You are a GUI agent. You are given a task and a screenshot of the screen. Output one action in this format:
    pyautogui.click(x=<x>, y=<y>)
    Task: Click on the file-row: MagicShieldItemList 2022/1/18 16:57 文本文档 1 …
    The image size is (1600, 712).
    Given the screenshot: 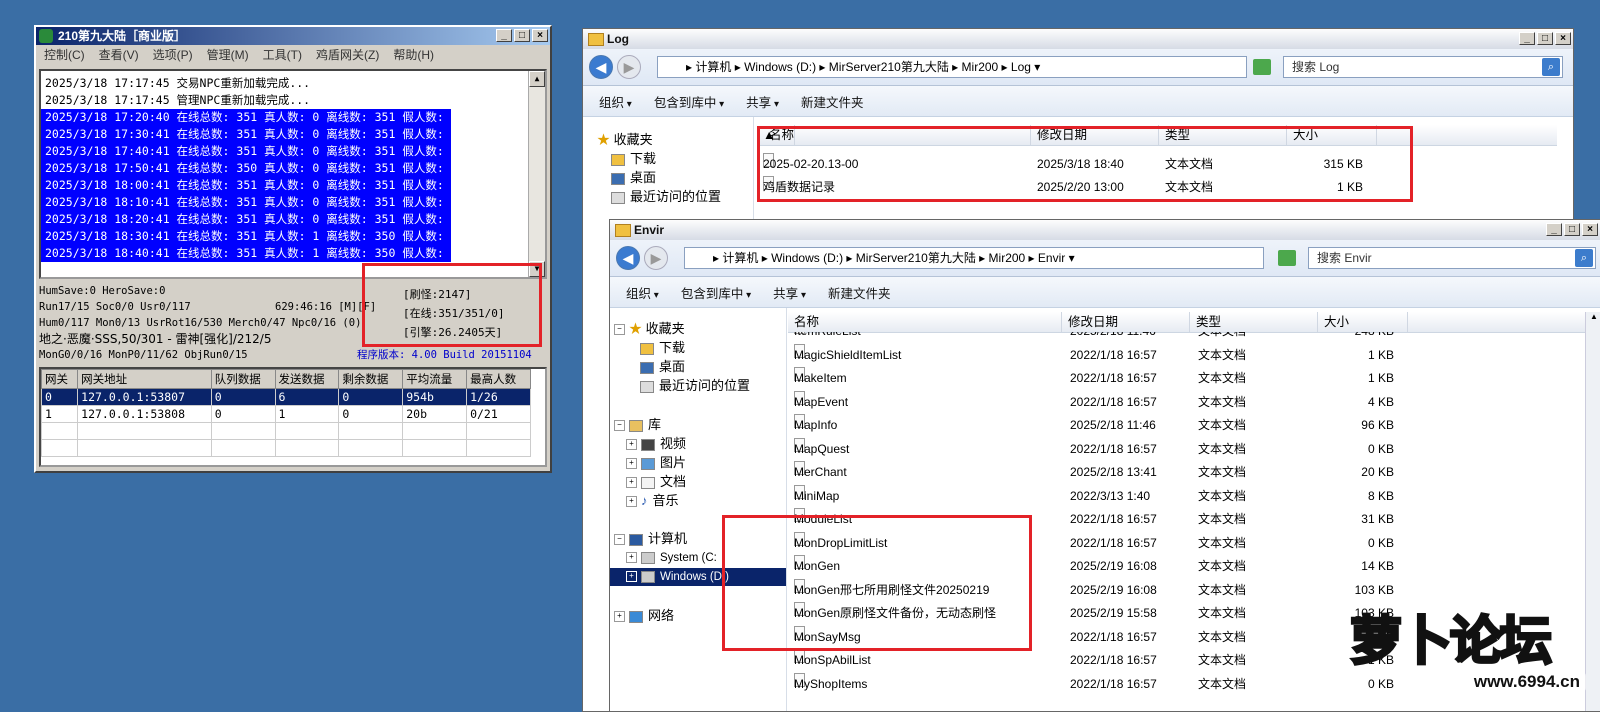 What is the action you would take?
    pyautogui.click(x=1098, y=355)
    